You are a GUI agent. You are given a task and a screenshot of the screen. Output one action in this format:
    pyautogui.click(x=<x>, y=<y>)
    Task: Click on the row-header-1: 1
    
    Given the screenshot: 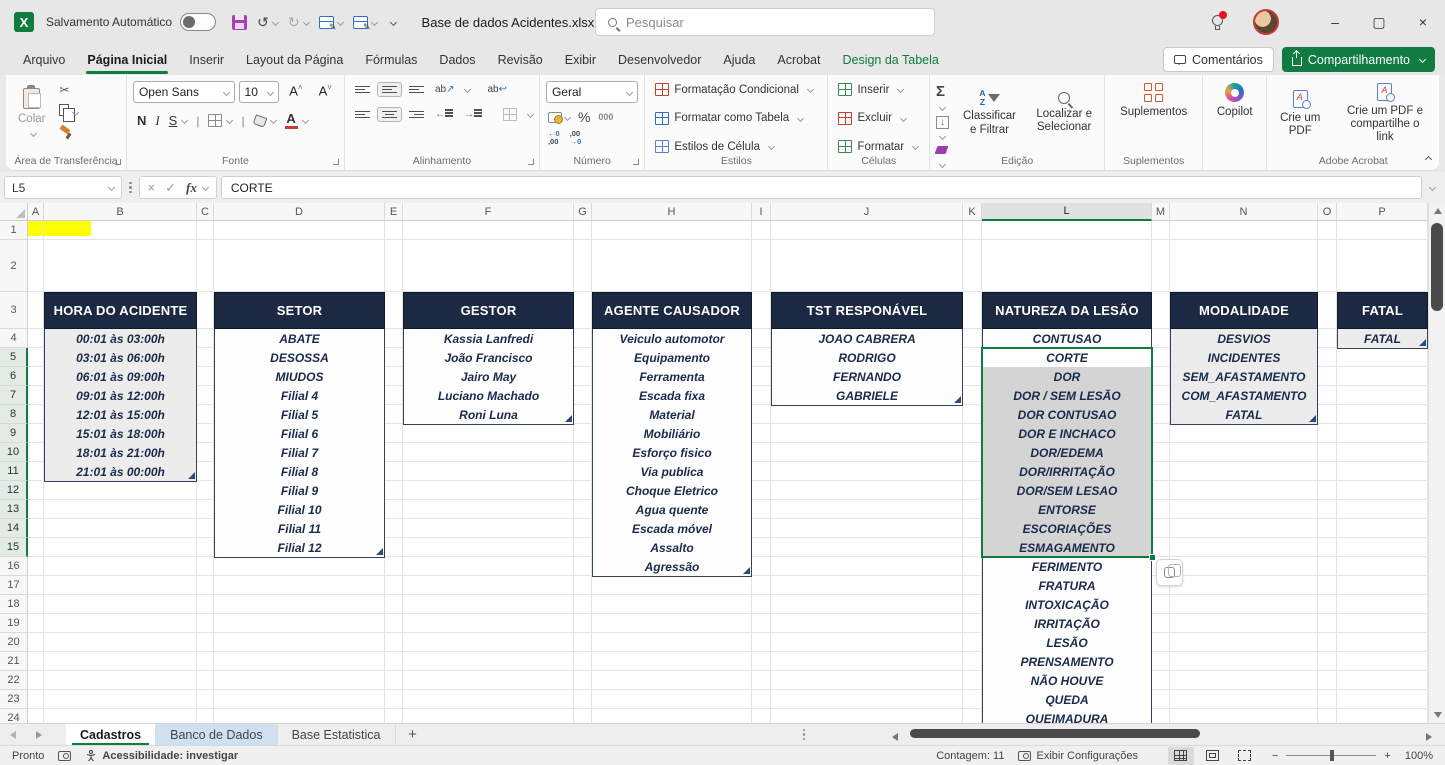 What is the action you would take?
    pyautogui.click(x=14, y=230)
    